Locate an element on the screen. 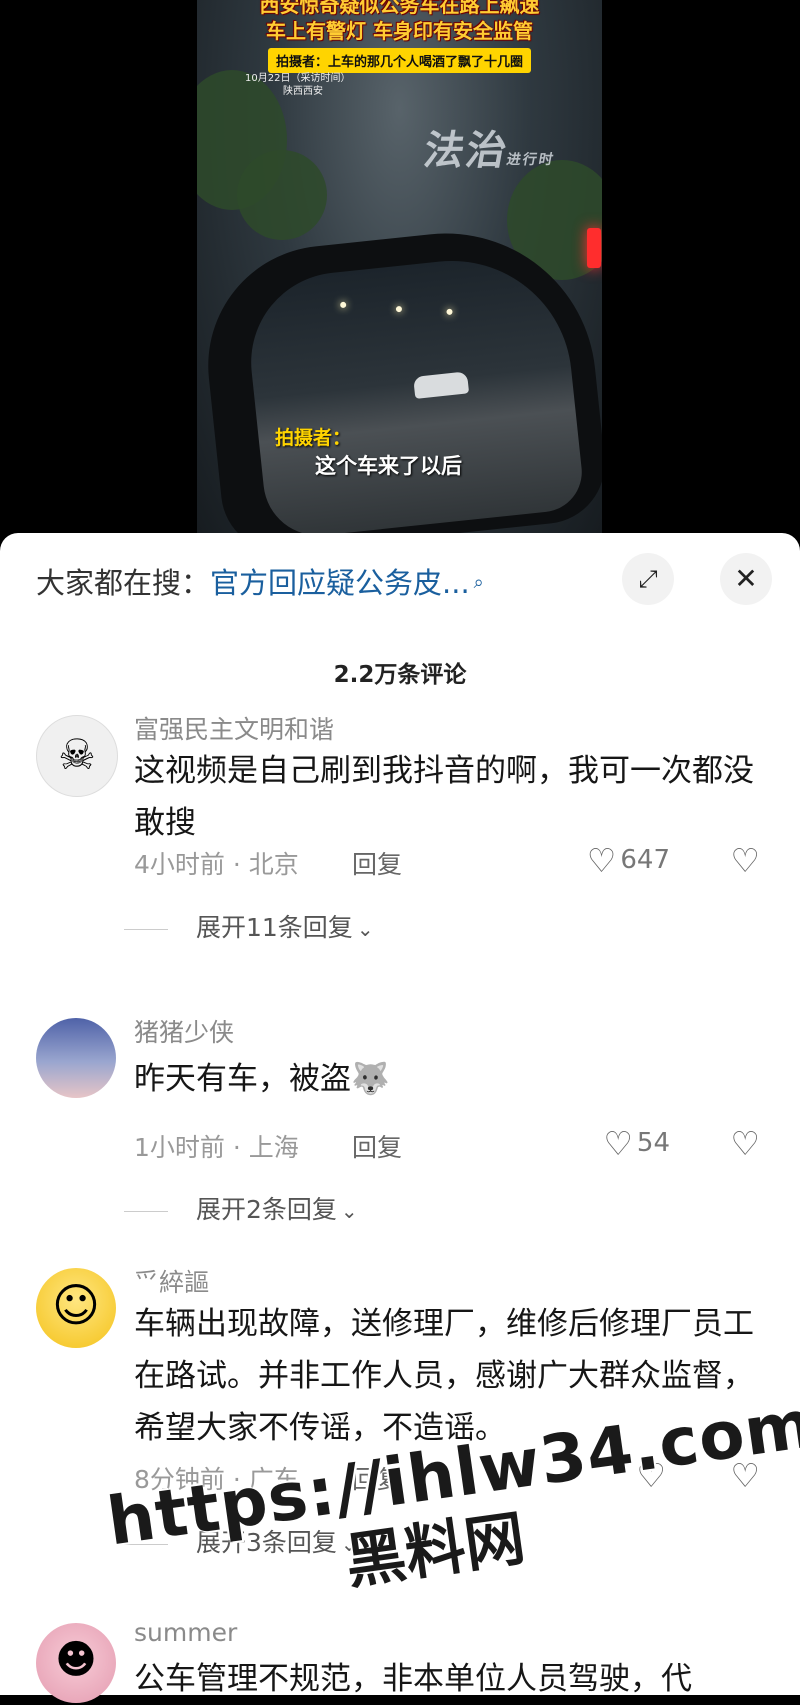 This screenshot has width=800, height=1705. tree-shape is located at coordinates (282, 195).